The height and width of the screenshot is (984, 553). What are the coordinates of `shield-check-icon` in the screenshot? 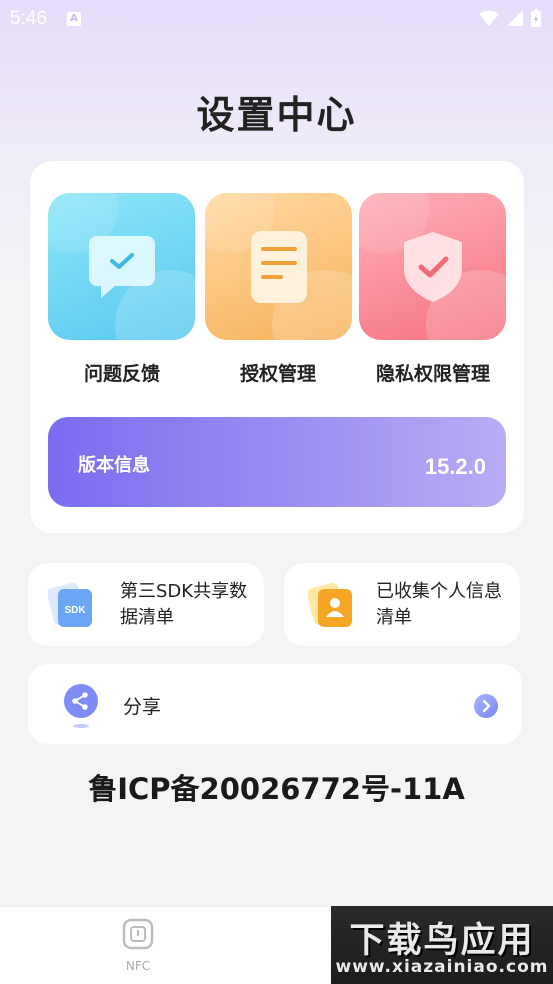 It's located at (432, 266).